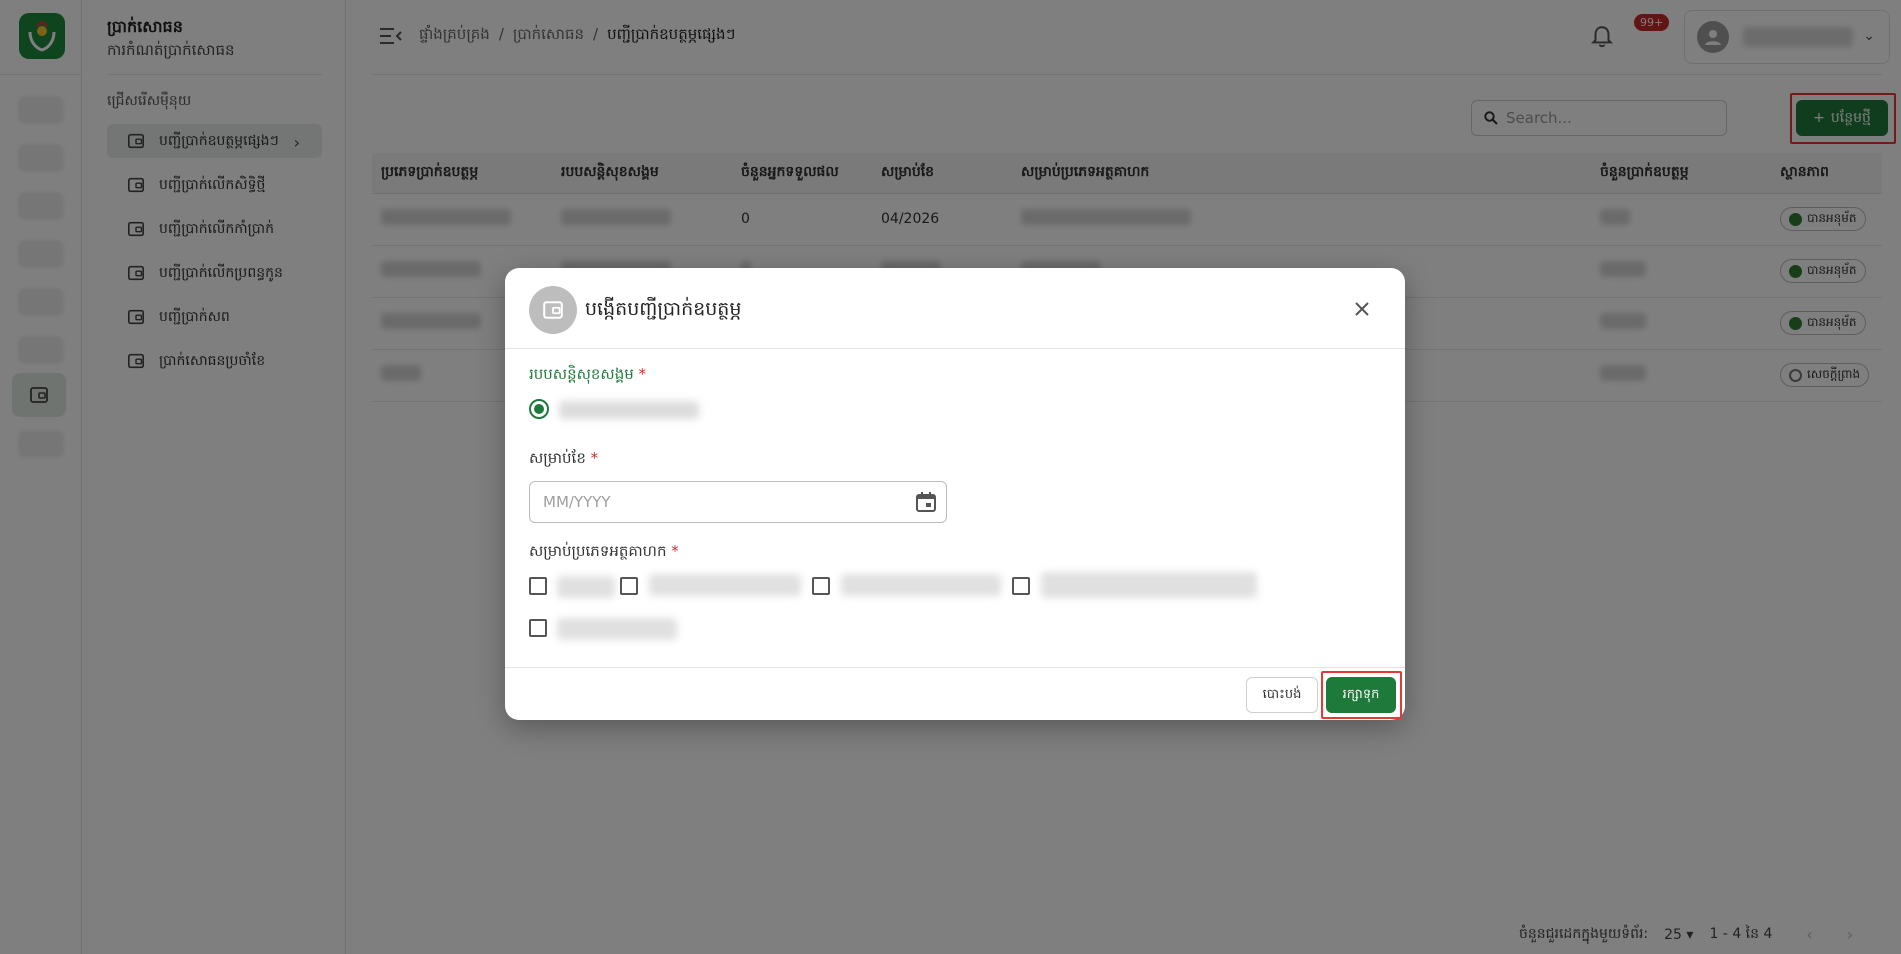  What do you see at coordinates (629, 410) in the screenshot?
I see `scheme-option-redacted` at bounding box center [629, 410].